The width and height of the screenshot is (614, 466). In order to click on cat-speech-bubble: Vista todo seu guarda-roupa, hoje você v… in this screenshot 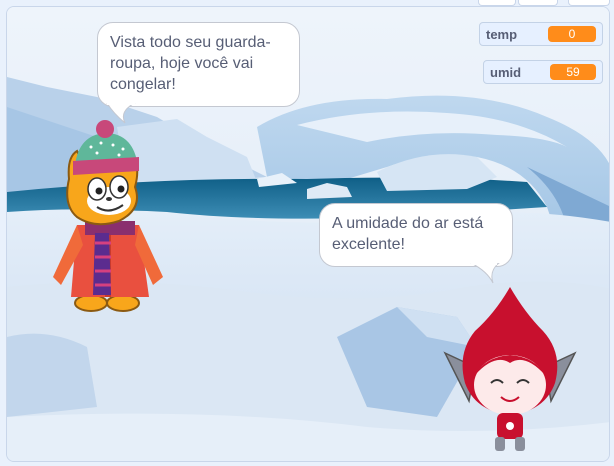, I will do `click(198, 64)`.